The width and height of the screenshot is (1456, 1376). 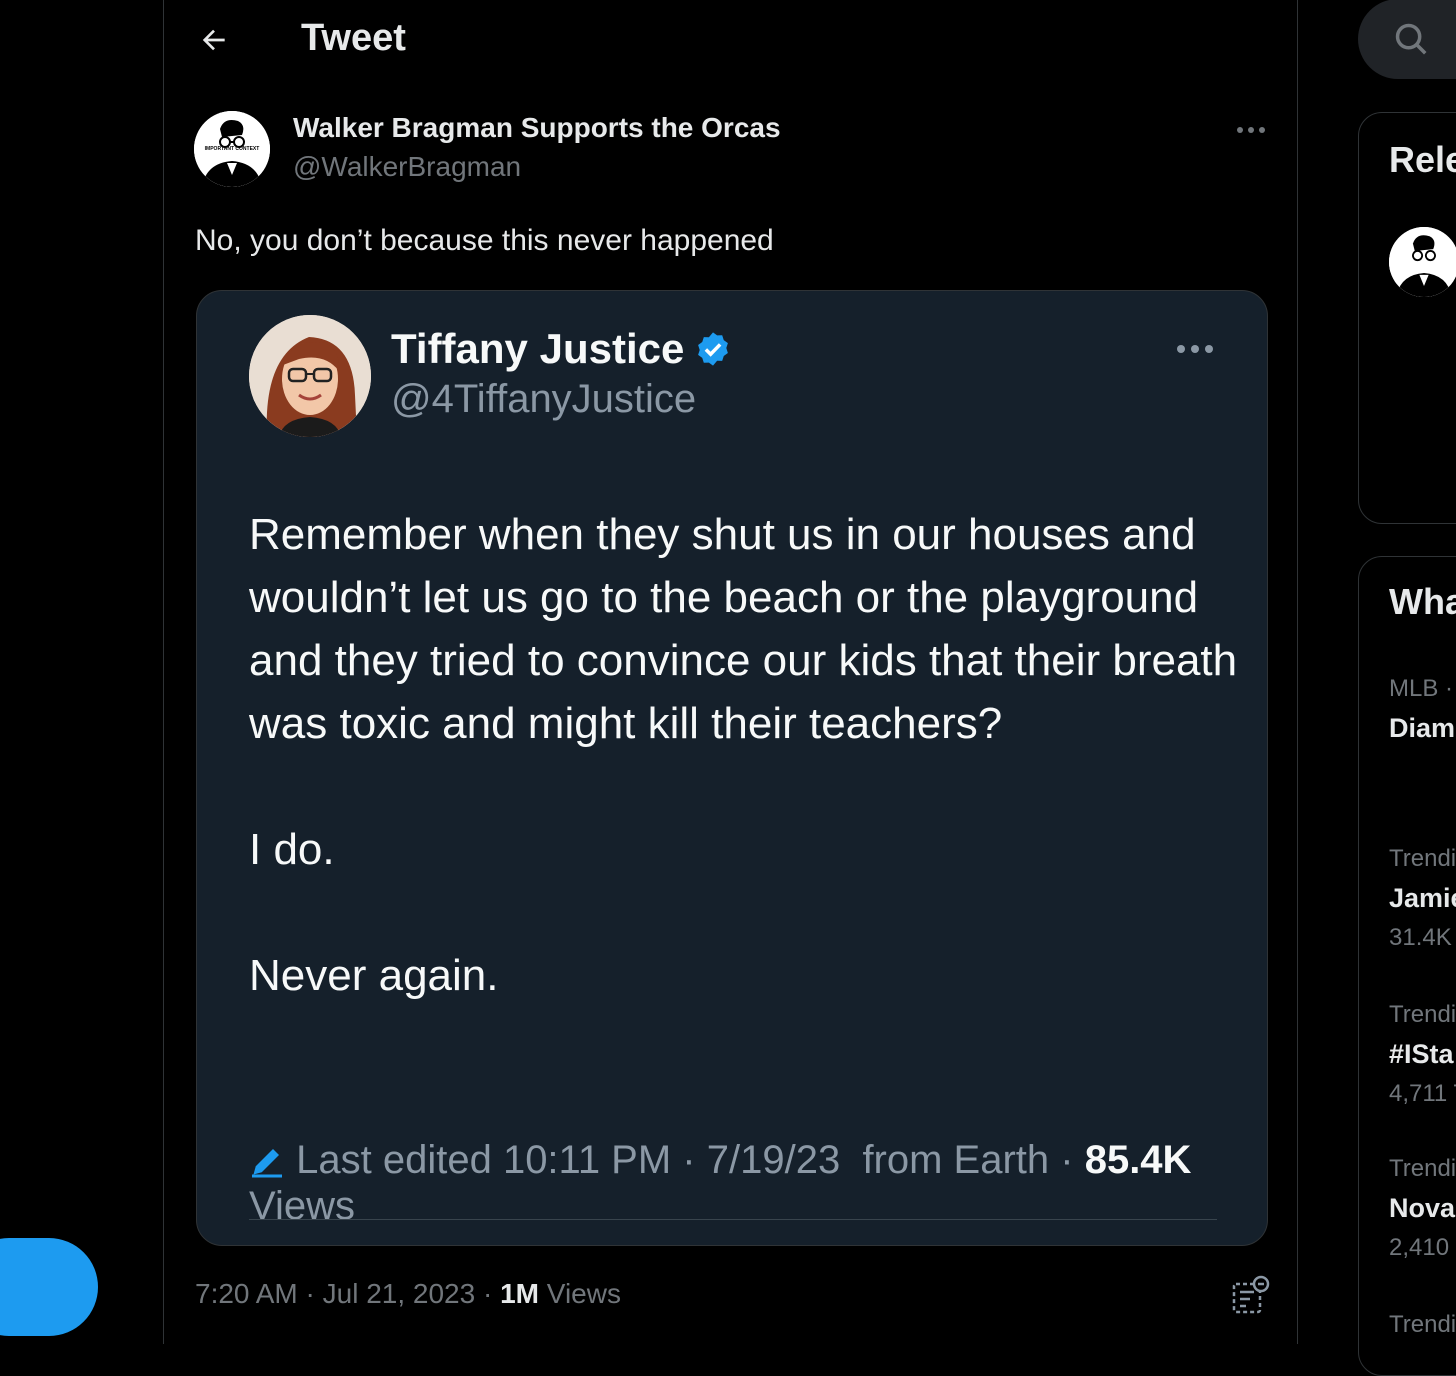 What do you see at coordinates (49, 1287) in the screenshot?
I see `compose-tweet-button` at bounding box center [49, 1287].